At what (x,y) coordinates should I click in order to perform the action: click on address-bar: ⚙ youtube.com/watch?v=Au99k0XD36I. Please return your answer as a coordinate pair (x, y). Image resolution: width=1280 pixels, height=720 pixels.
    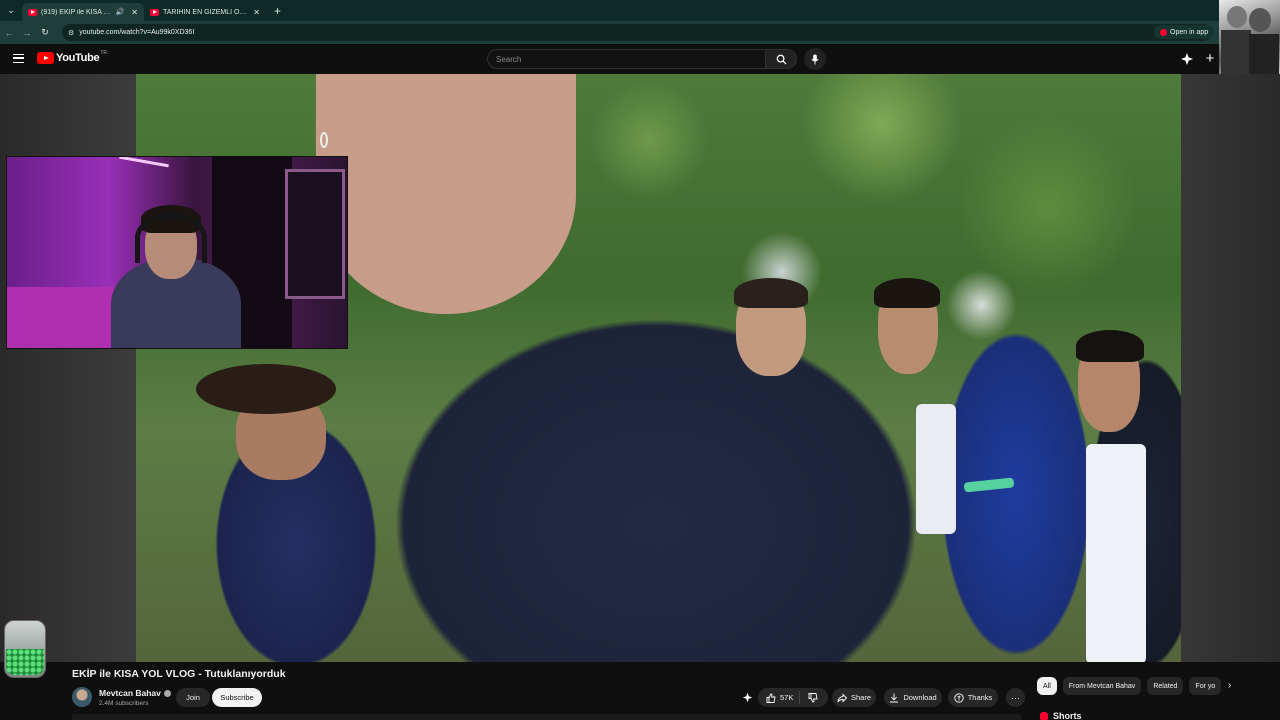
    Looking at the image, I should click on (637, 32).